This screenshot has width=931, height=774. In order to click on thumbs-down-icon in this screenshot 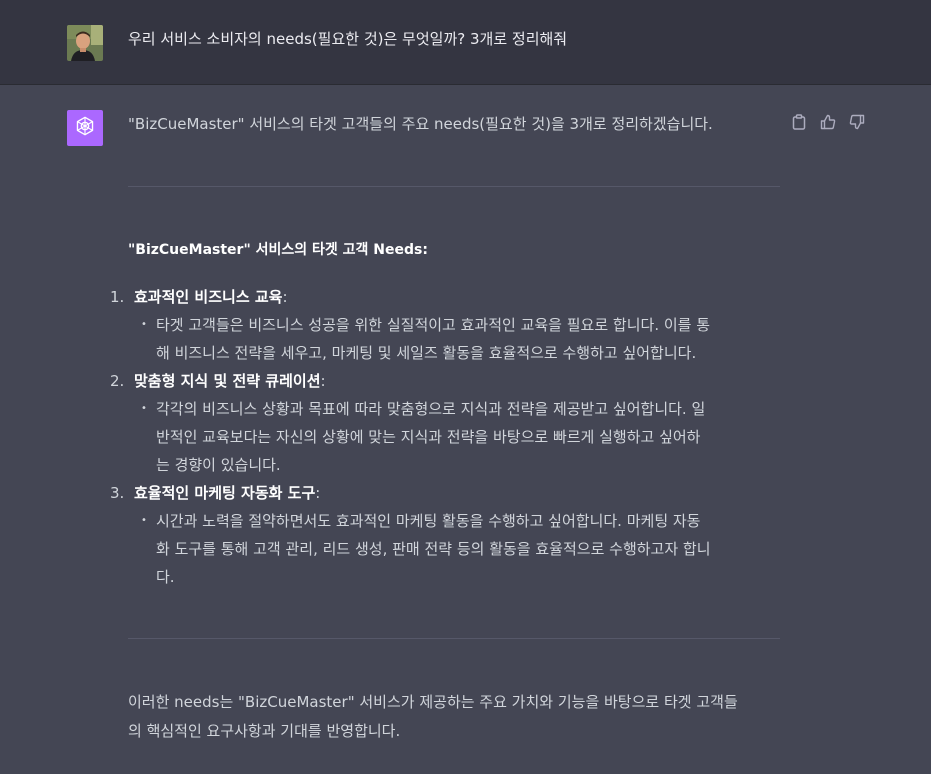, I will do `click(857, 122)`.